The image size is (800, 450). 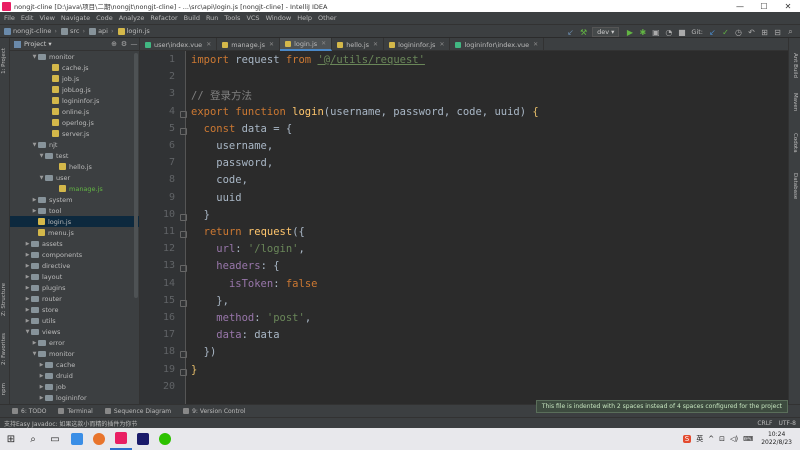 I want to click on bottom-tool-3: 9: Version Control, so click(x=214, y=411).